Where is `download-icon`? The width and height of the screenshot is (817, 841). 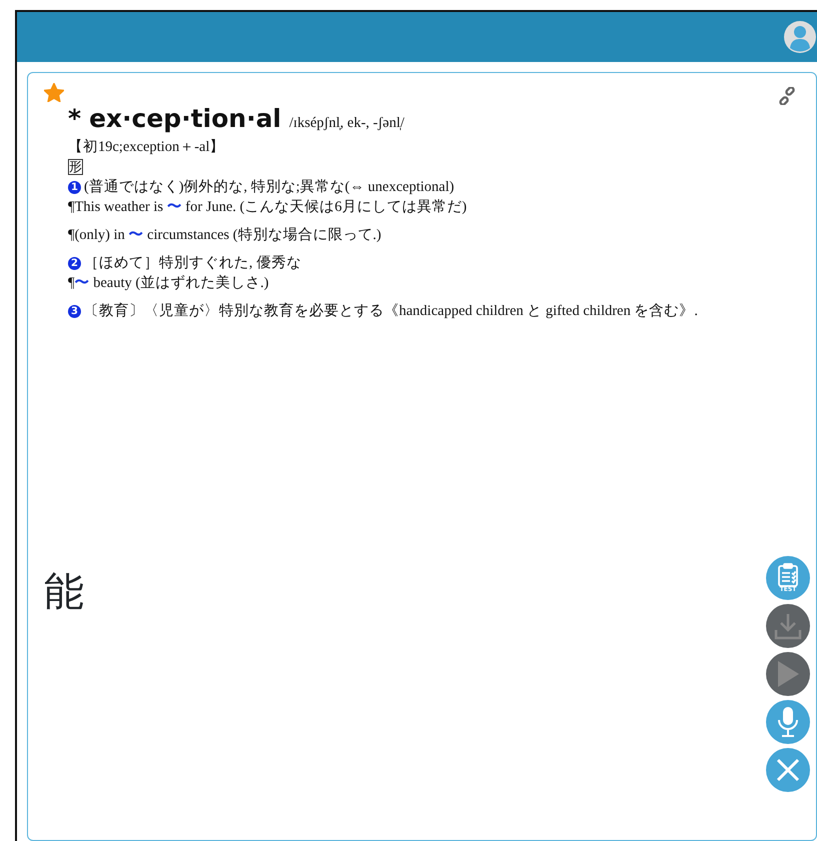
download-icon is located at coordinates (788, 626).